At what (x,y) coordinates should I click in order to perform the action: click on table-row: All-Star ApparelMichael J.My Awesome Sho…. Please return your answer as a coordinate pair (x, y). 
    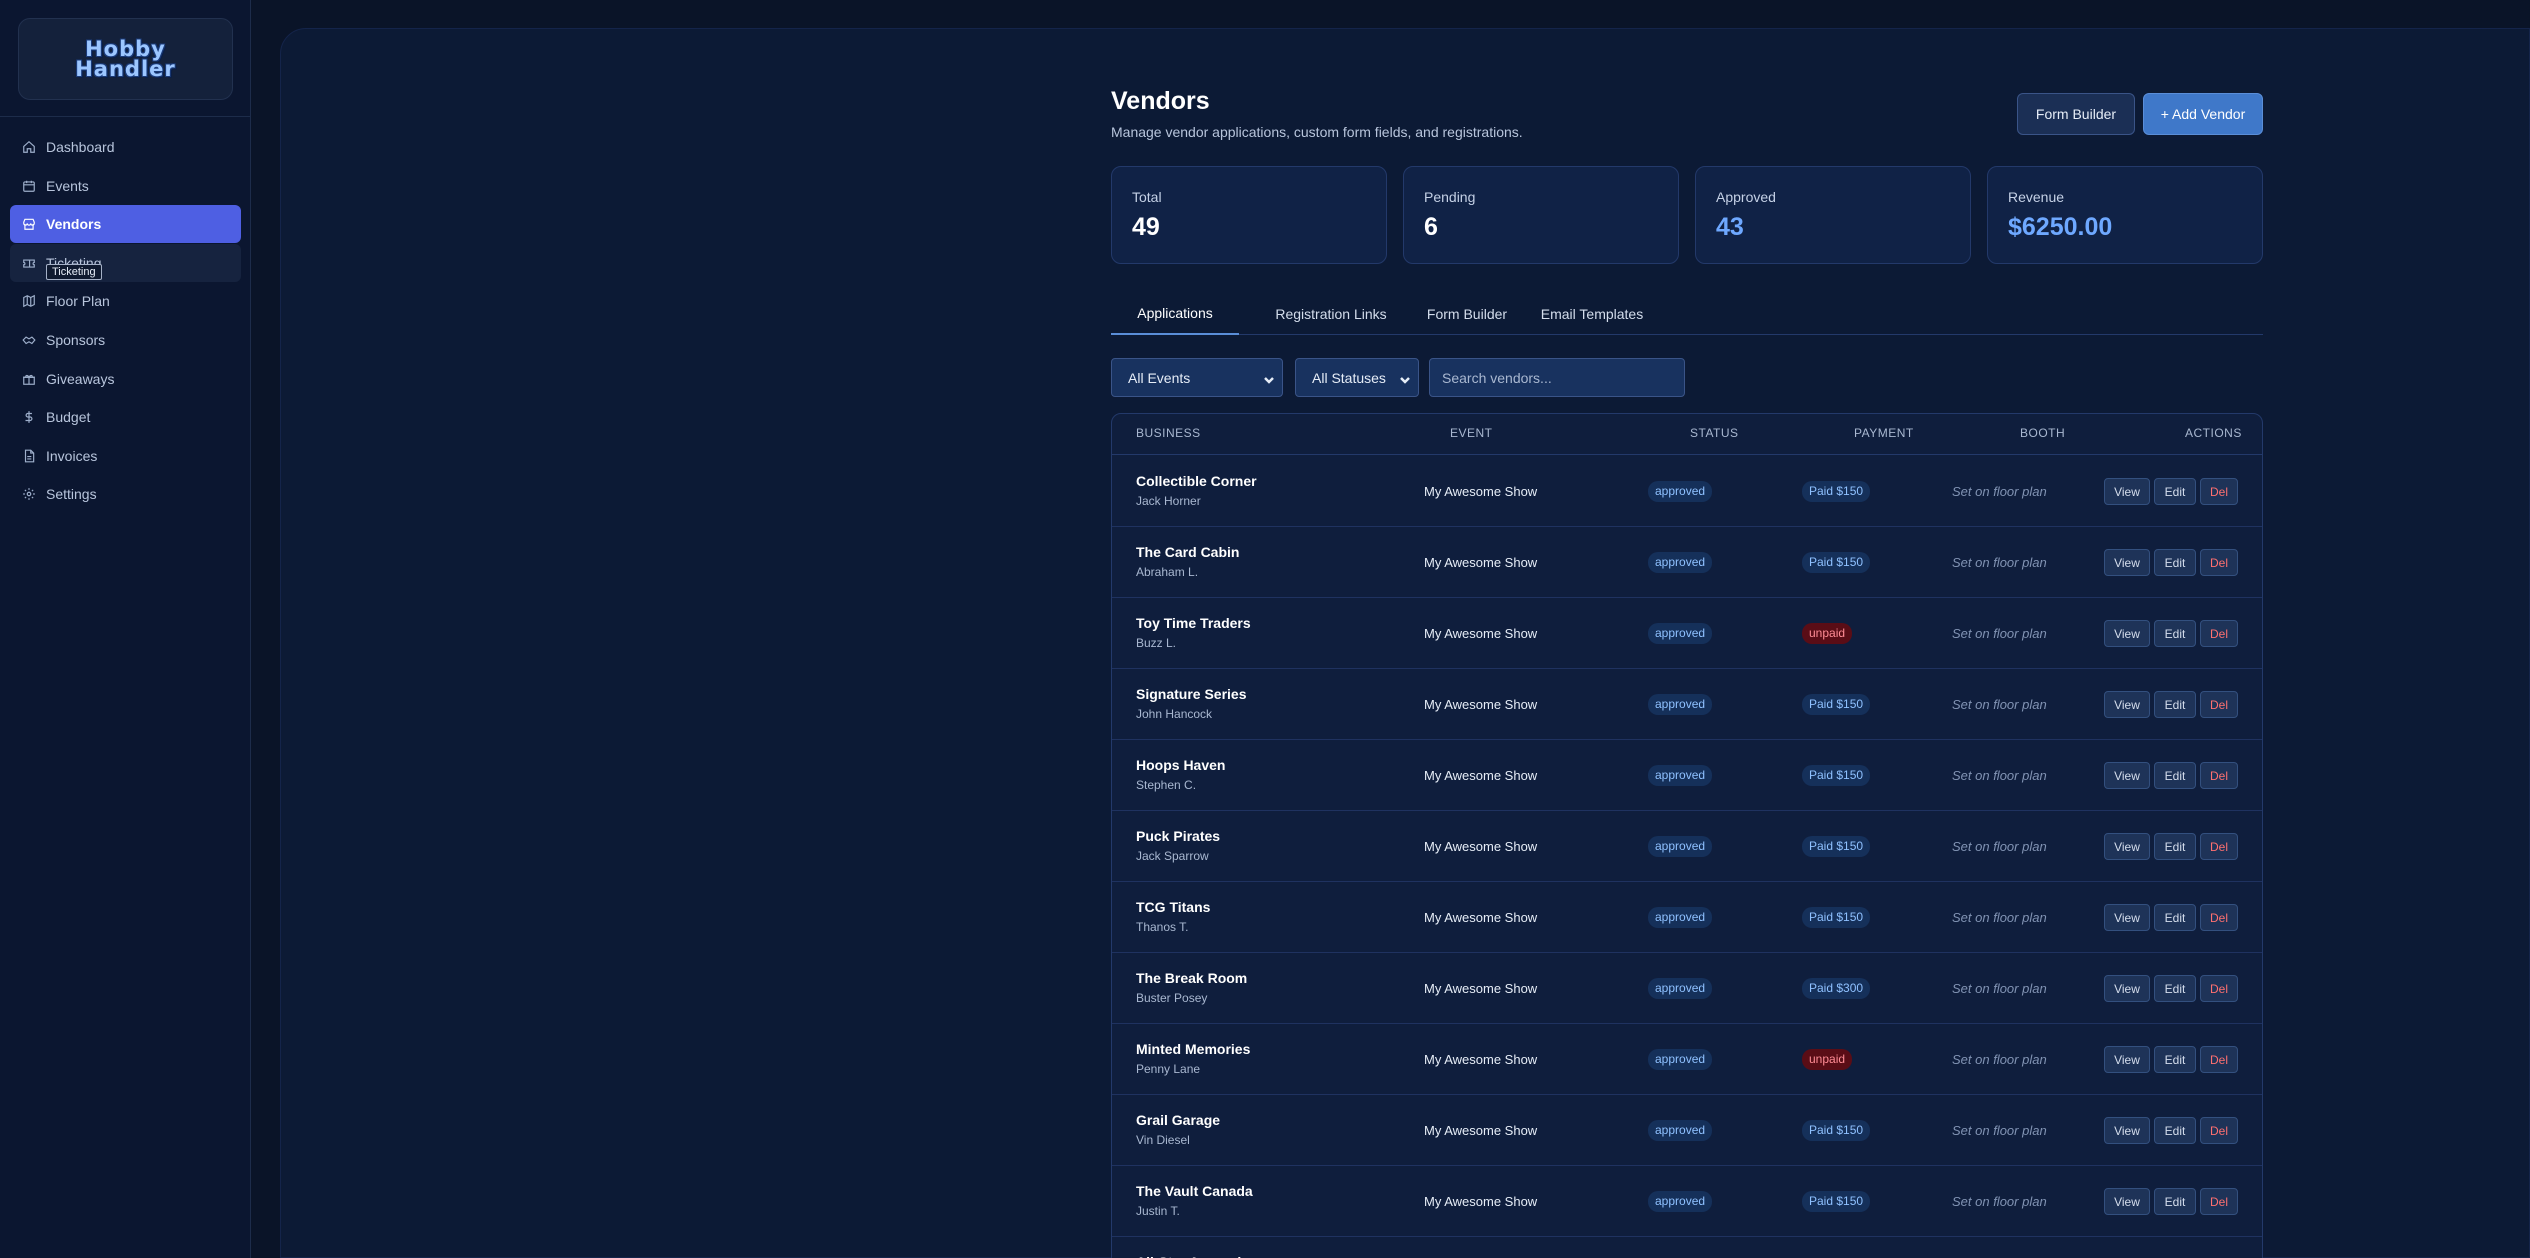
    Looking at the image, I should click on (1687, 1247).